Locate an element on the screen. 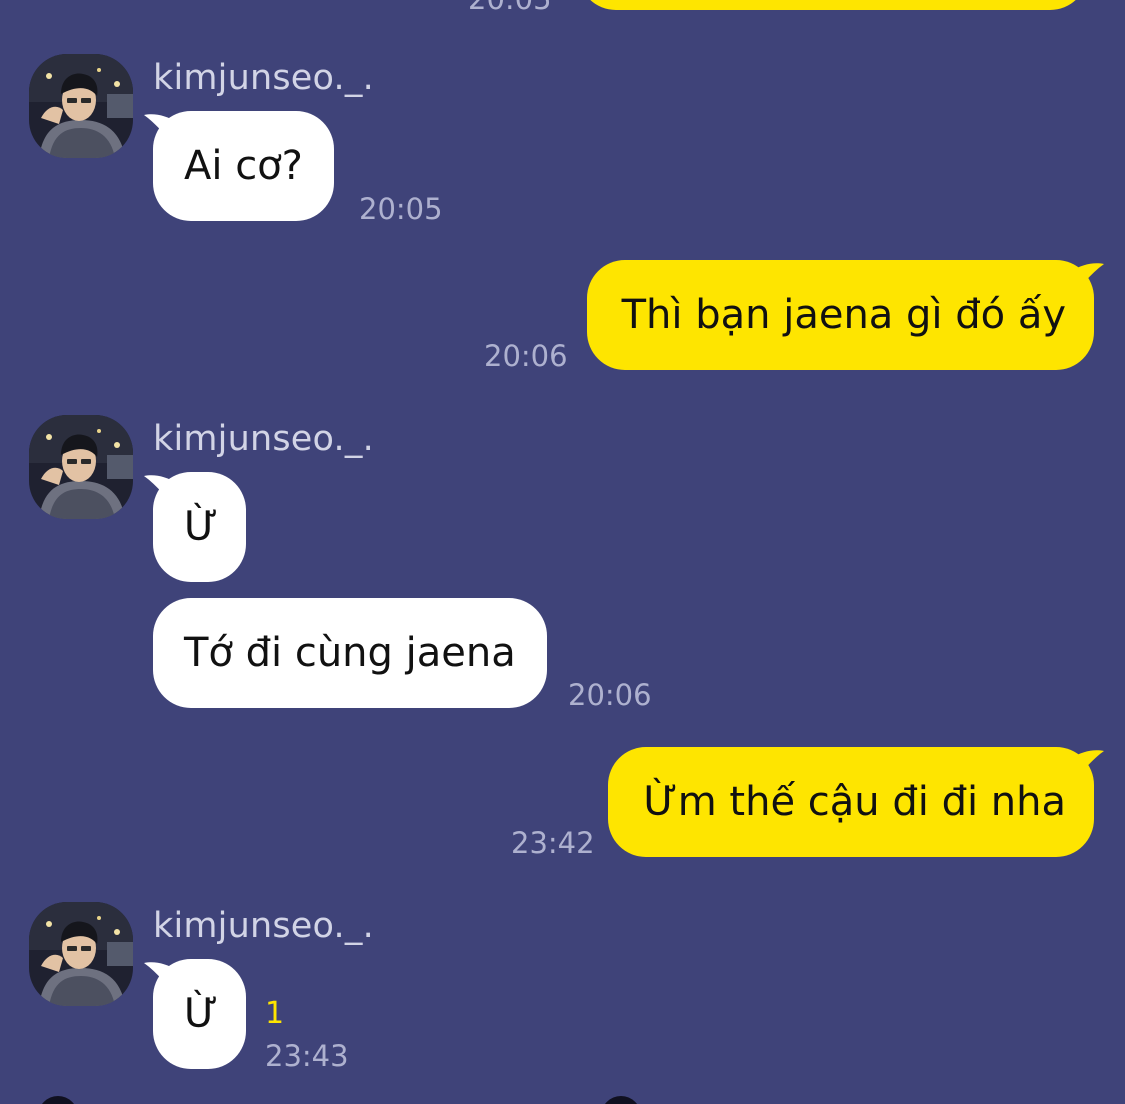 This screenshot has height=1104, width=1125. outgoing-message-bubble: Ừm thế cậu đi đi nha is located at coordinates (851, 802).